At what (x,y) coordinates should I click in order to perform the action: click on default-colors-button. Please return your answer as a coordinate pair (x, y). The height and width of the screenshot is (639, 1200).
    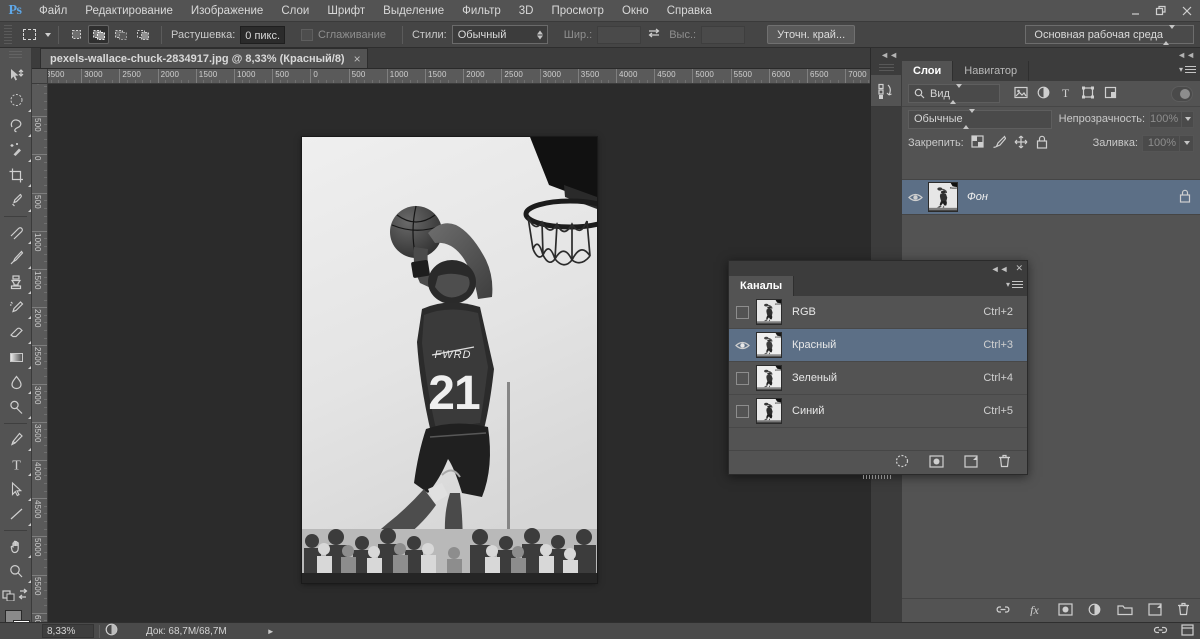
    Looking at the image, I should click on (16, 594).